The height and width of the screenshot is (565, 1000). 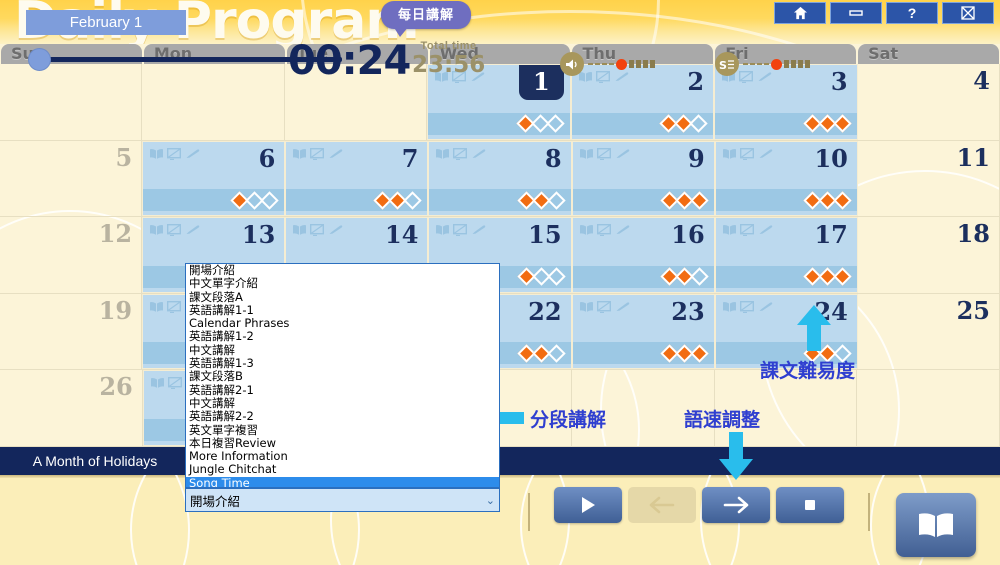 I want to click on speed-icon: S, so click(x=727, y=64).